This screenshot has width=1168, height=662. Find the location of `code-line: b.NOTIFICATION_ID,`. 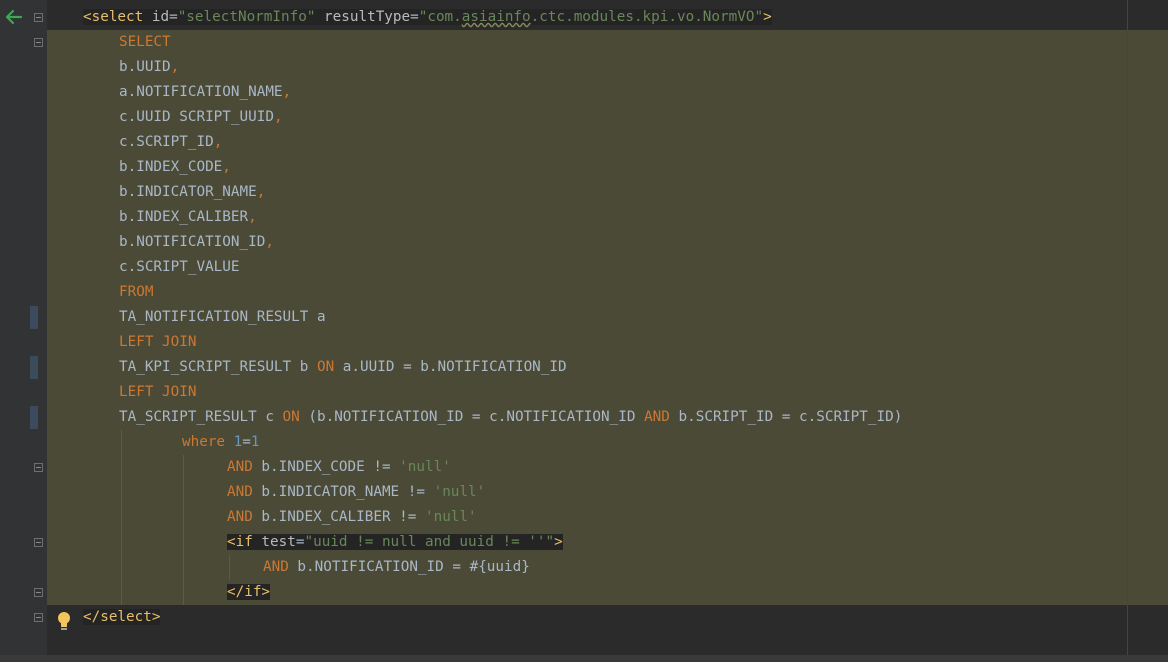

code-line: b.NOTIFICATION_ID, is located at coordinates (196, 242).